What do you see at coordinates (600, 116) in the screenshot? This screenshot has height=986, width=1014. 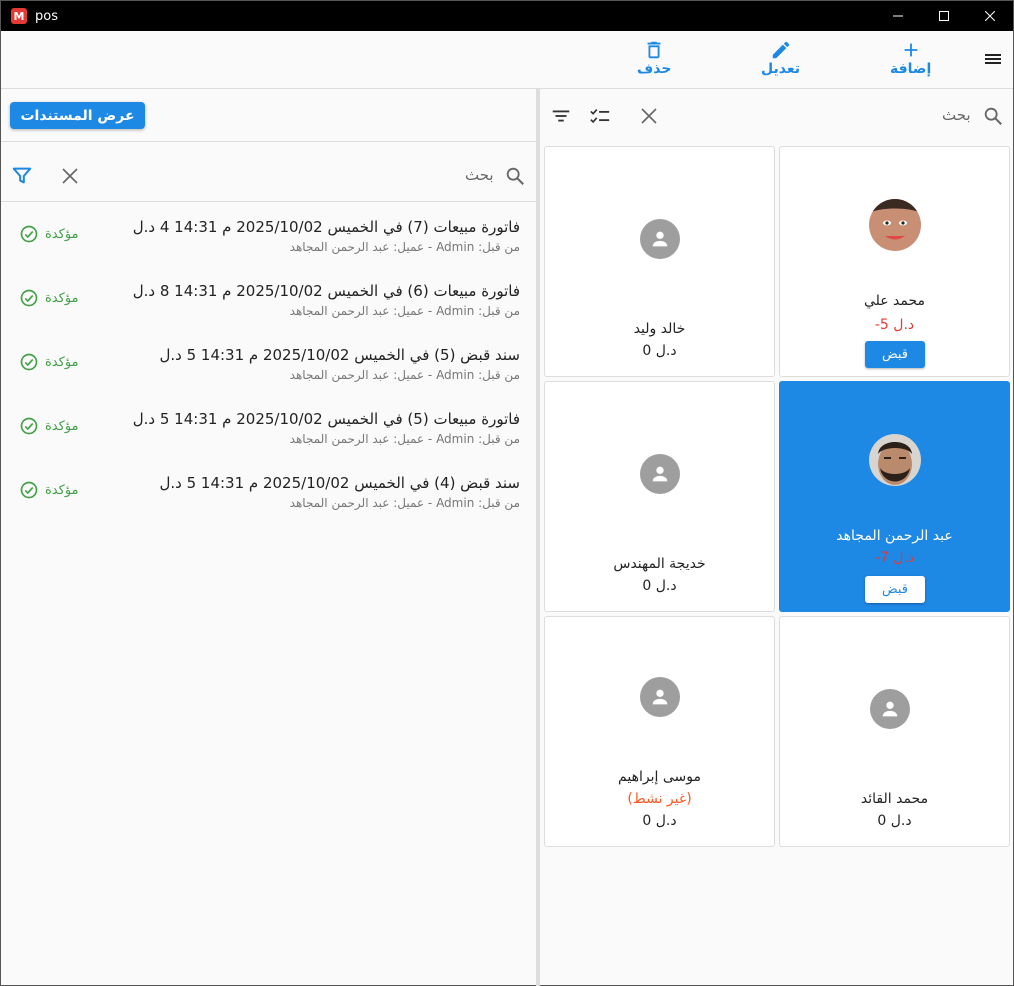 I see `checklist-icon` at bounding box center [600, 116].